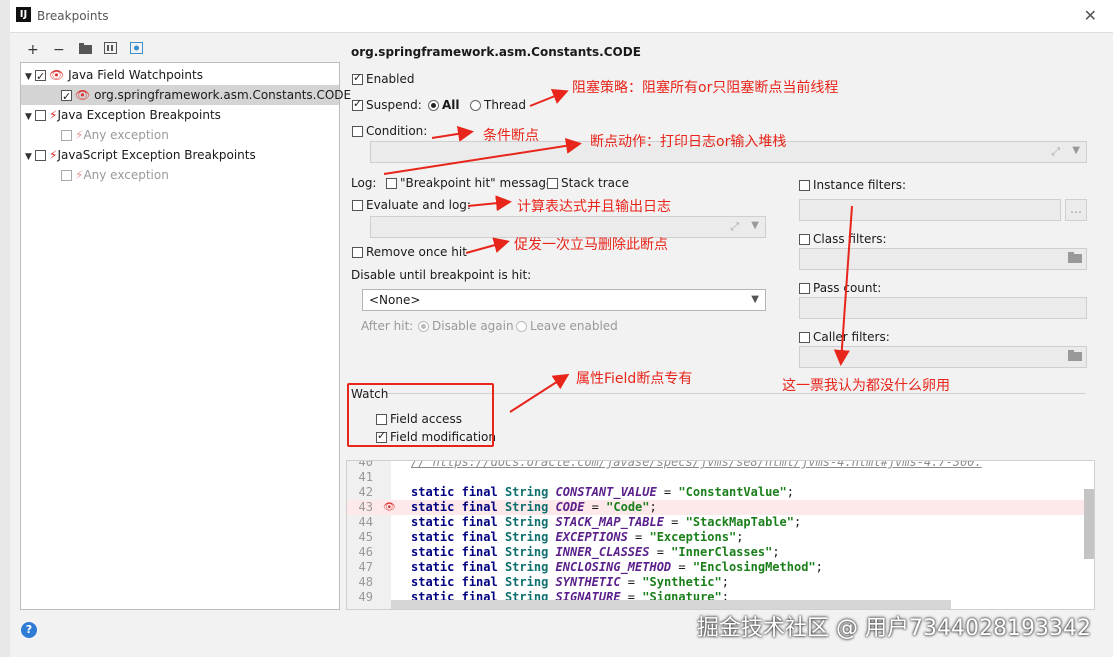 This screenshot has height=657, width=1113. What do you see at coordinates (549, 98) in the screenshot?
I see `arrow-suspend` at bounding box center [549, 98].